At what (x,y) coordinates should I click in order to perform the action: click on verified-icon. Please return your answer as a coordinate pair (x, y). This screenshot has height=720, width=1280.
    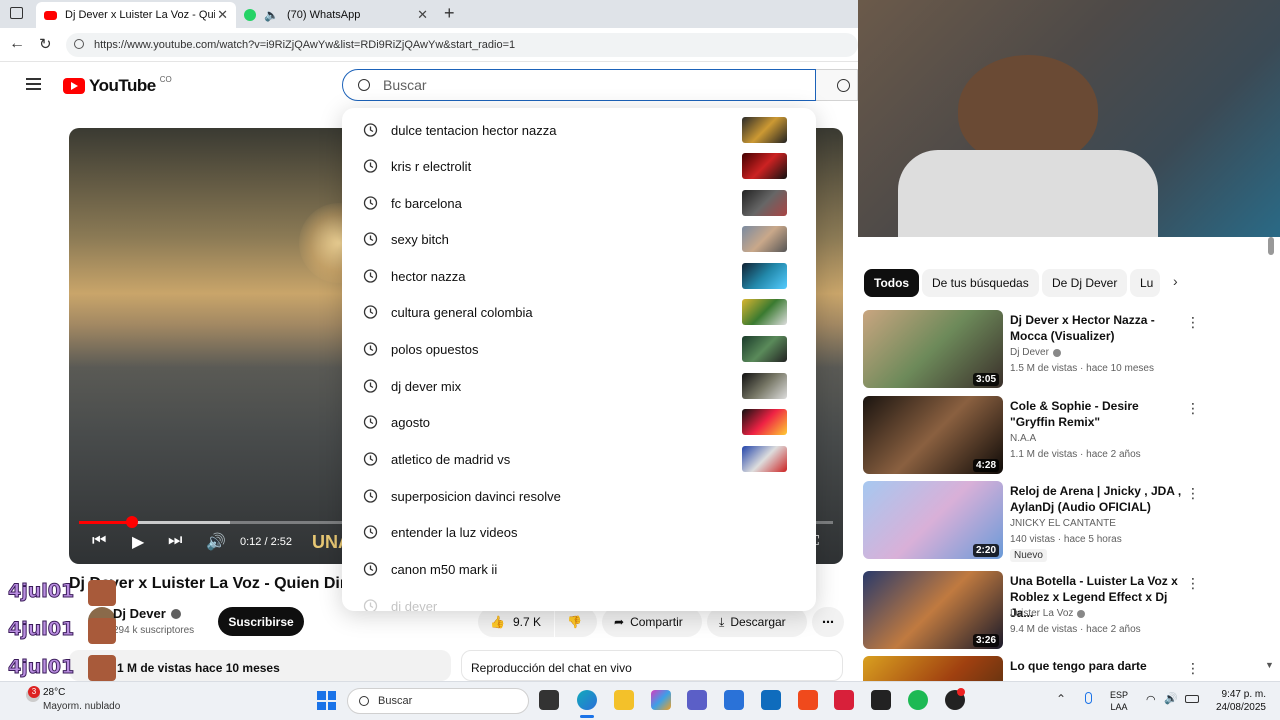
    Looking at the image, I should click on (1081, 613).